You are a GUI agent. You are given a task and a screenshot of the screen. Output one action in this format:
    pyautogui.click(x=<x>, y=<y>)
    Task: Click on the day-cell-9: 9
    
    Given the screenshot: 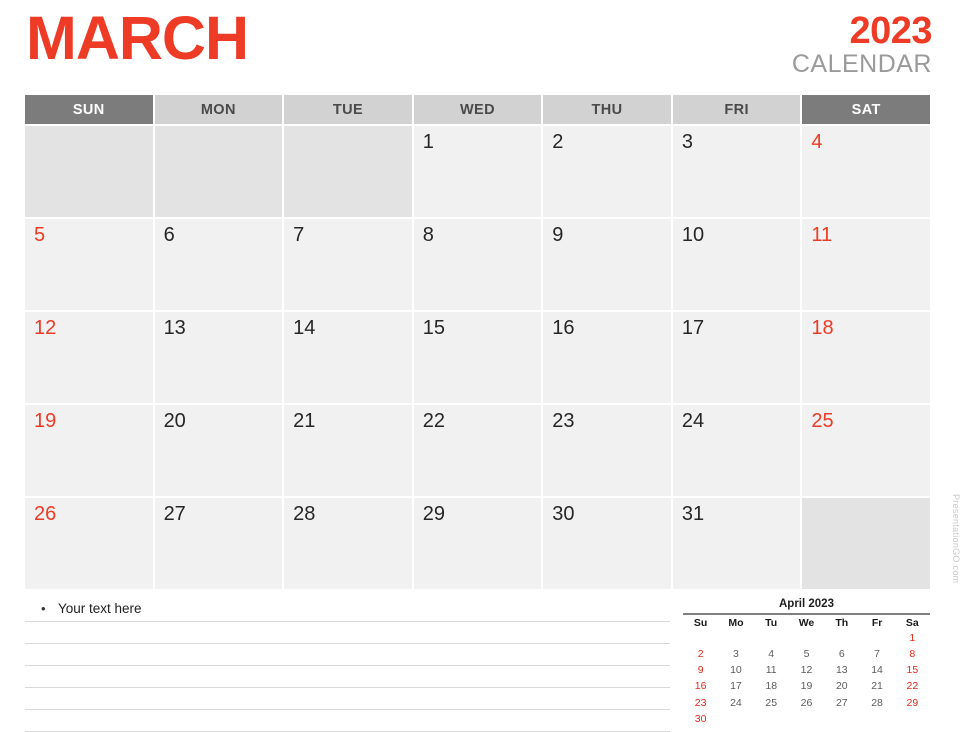 What is the action you would take?
    pyautogui.click(x=607, y=264)
    